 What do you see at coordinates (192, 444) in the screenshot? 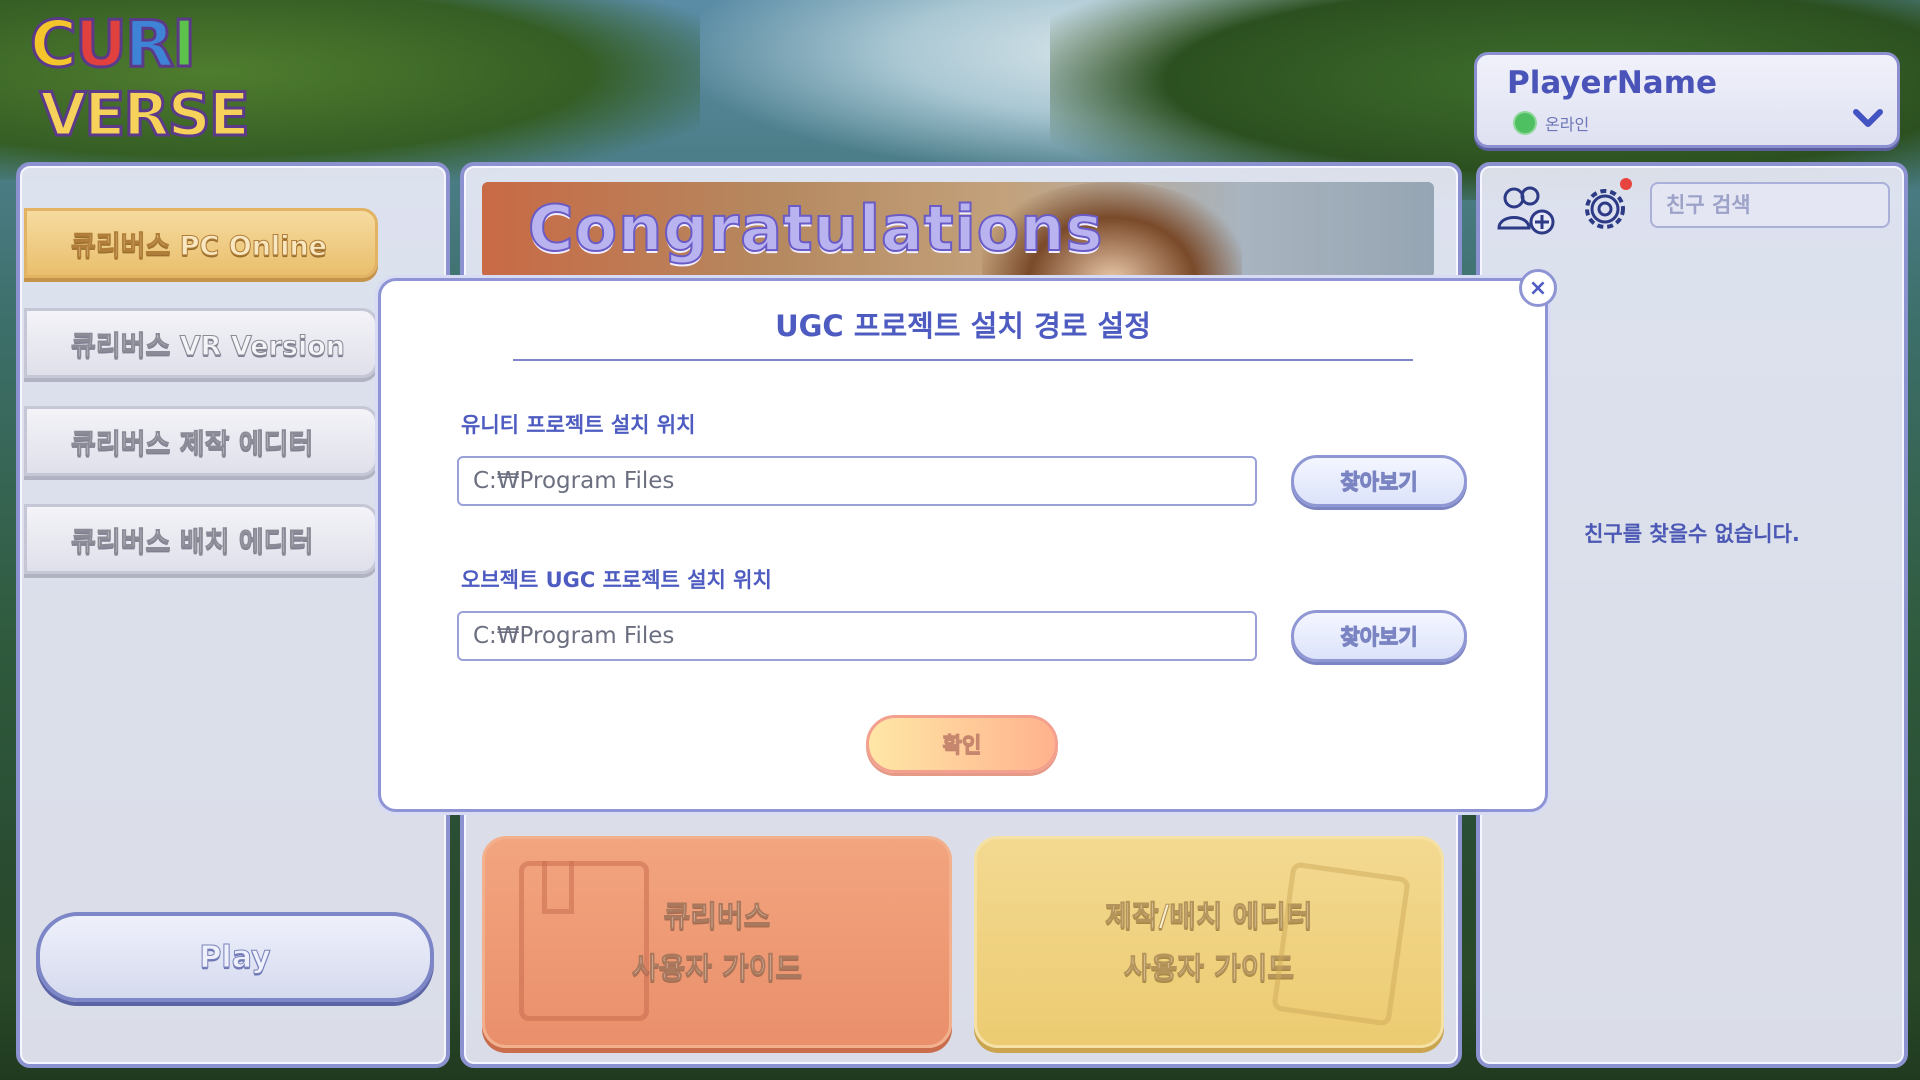
I see `menu-label: 큐리버스 제작 에디터` at bounding box center [192, 444].